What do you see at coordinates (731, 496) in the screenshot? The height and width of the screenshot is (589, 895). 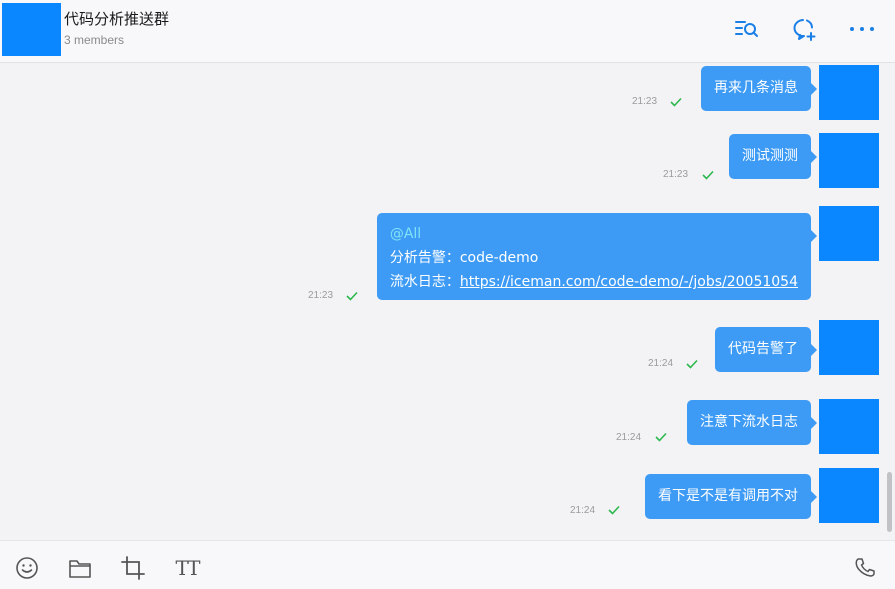 I see `message-bubble: 看下是不是有调用不对` at bounding box center [731, 496].